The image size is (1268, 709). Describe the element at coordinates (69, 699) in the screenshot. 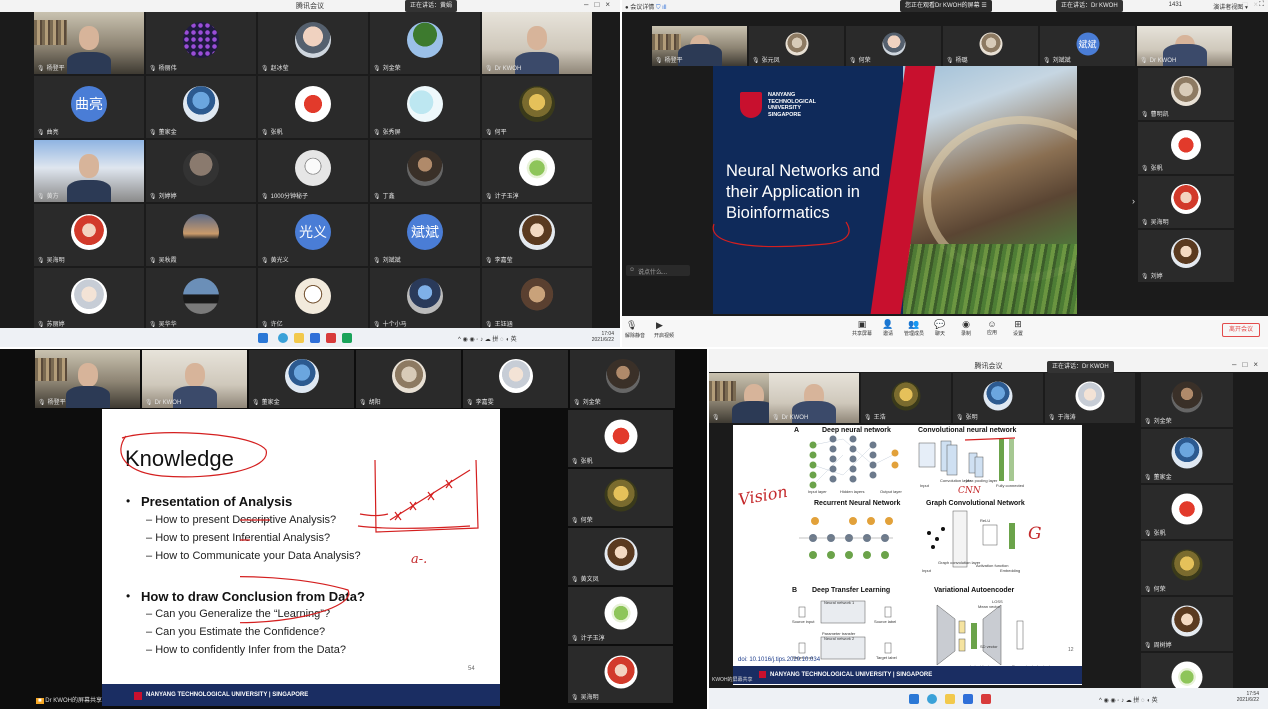

I see `screen-share-indicator: ■ Dr KWOH的屏幕共享` at that location.